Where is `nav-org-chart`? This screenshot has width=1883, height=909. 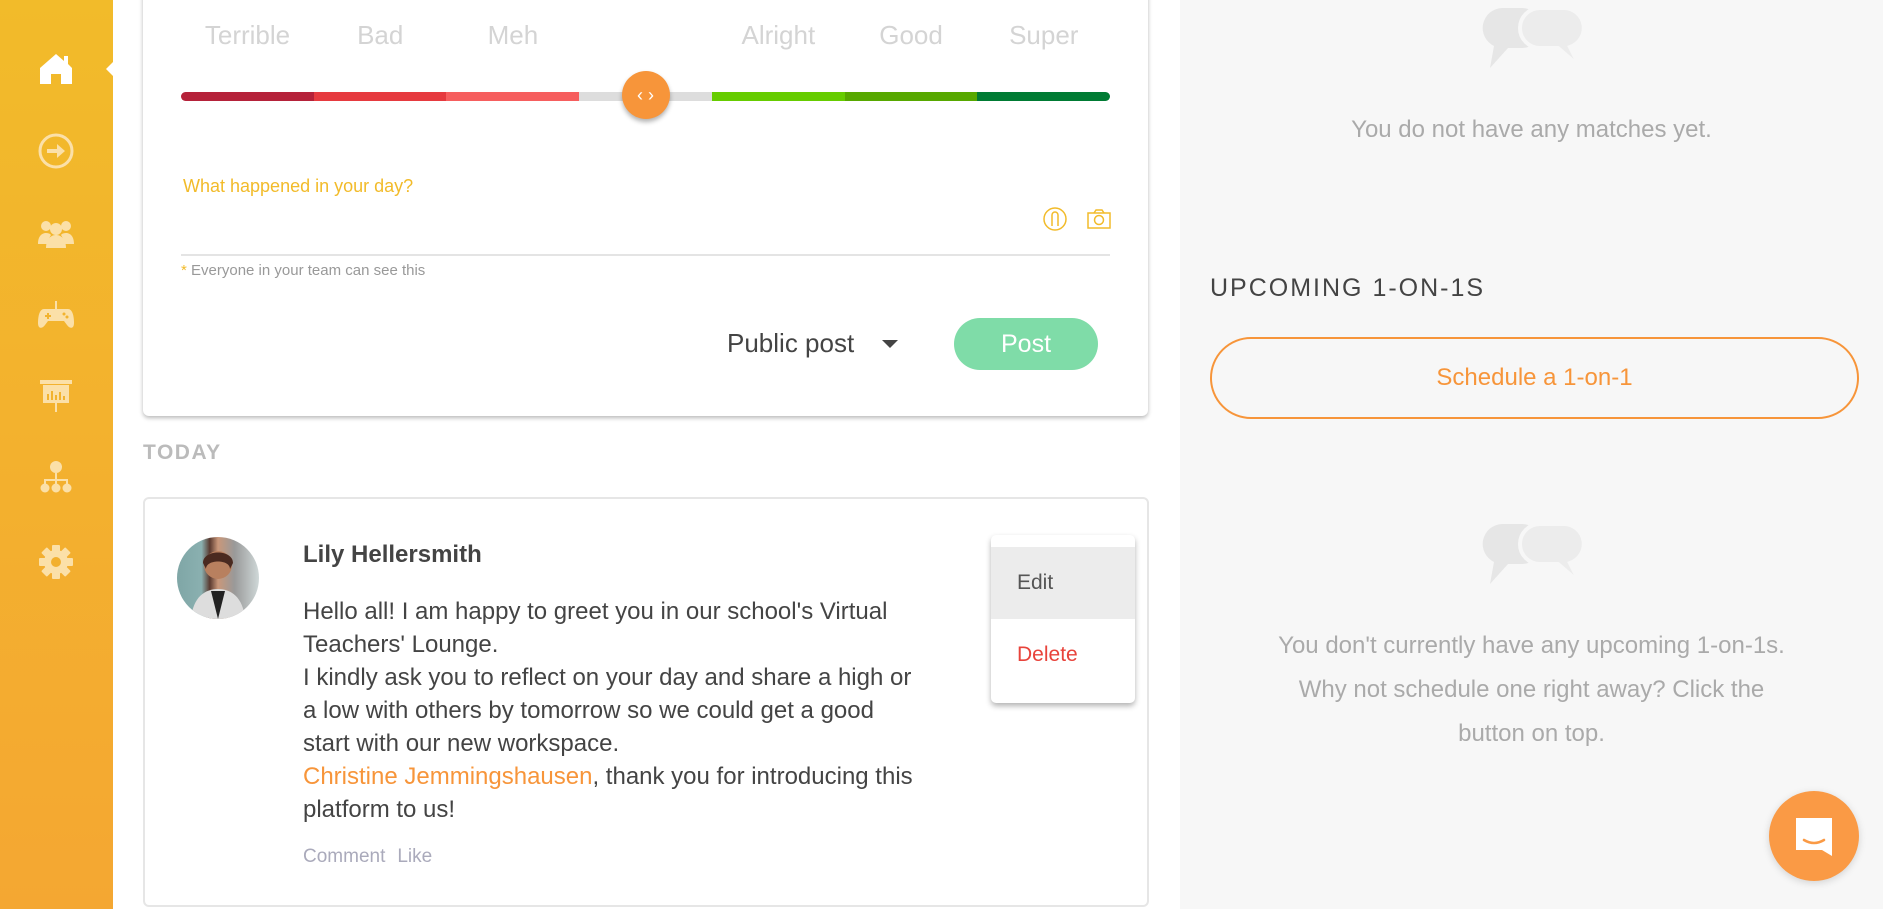 nav-org-chart is located at coordinates (56, 478).